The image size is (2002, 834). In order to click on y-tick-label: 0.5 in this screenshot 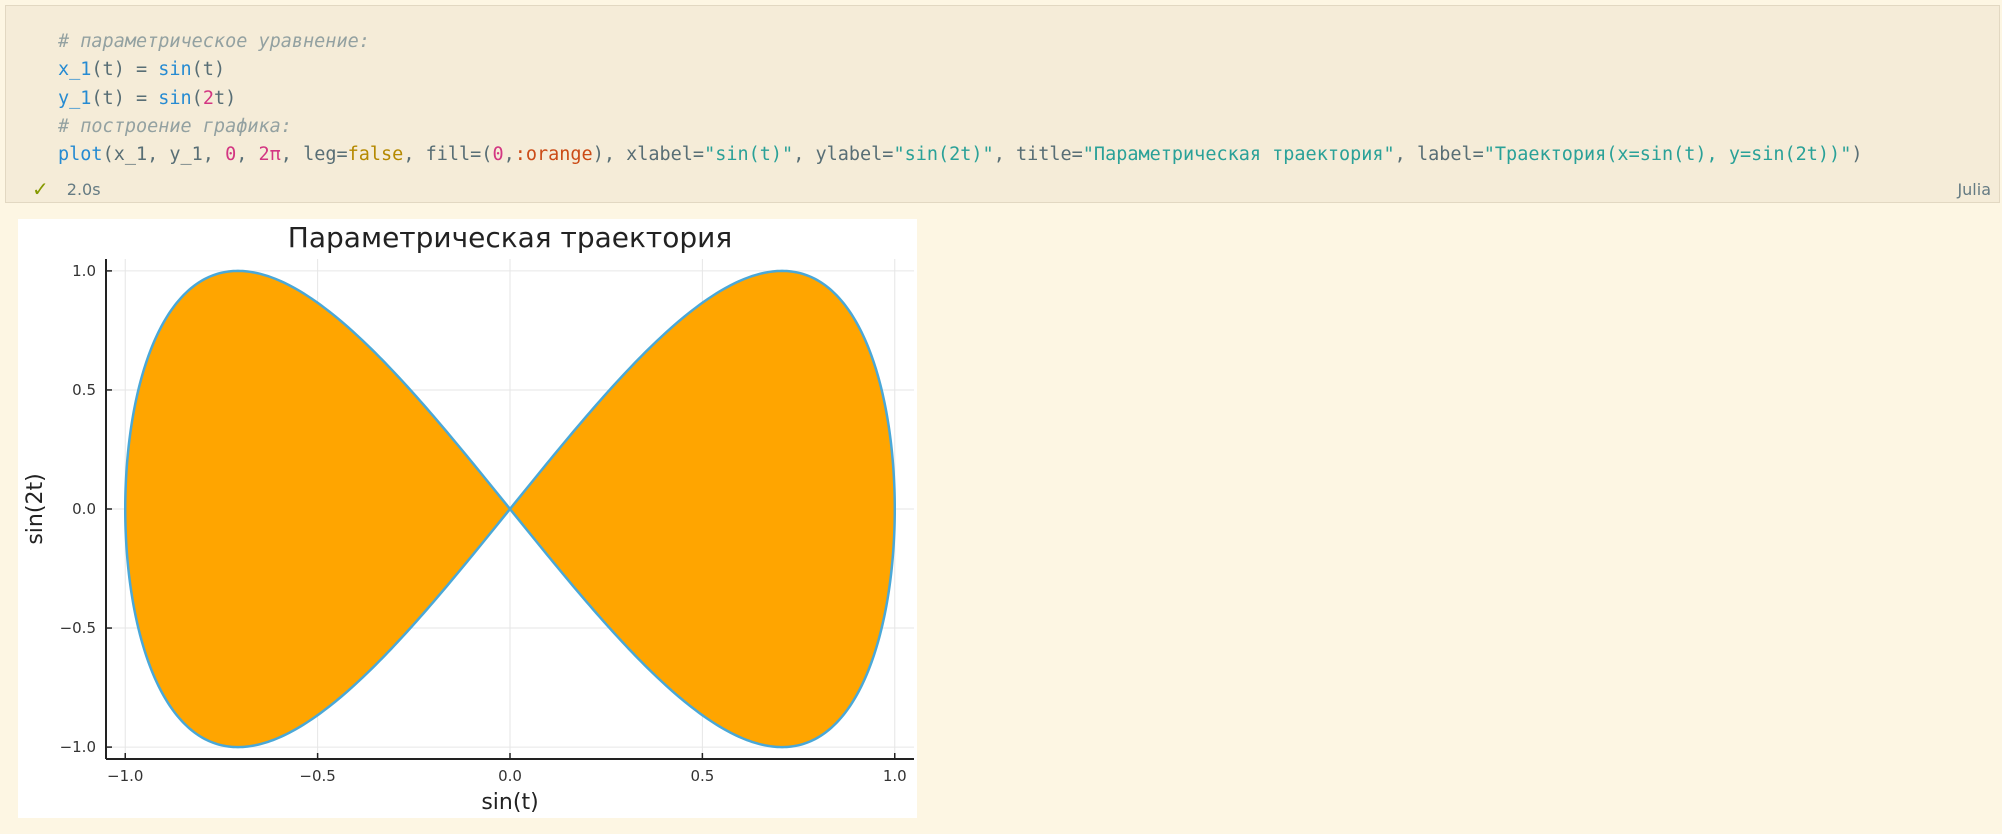, I will do `click(84, 390)`.